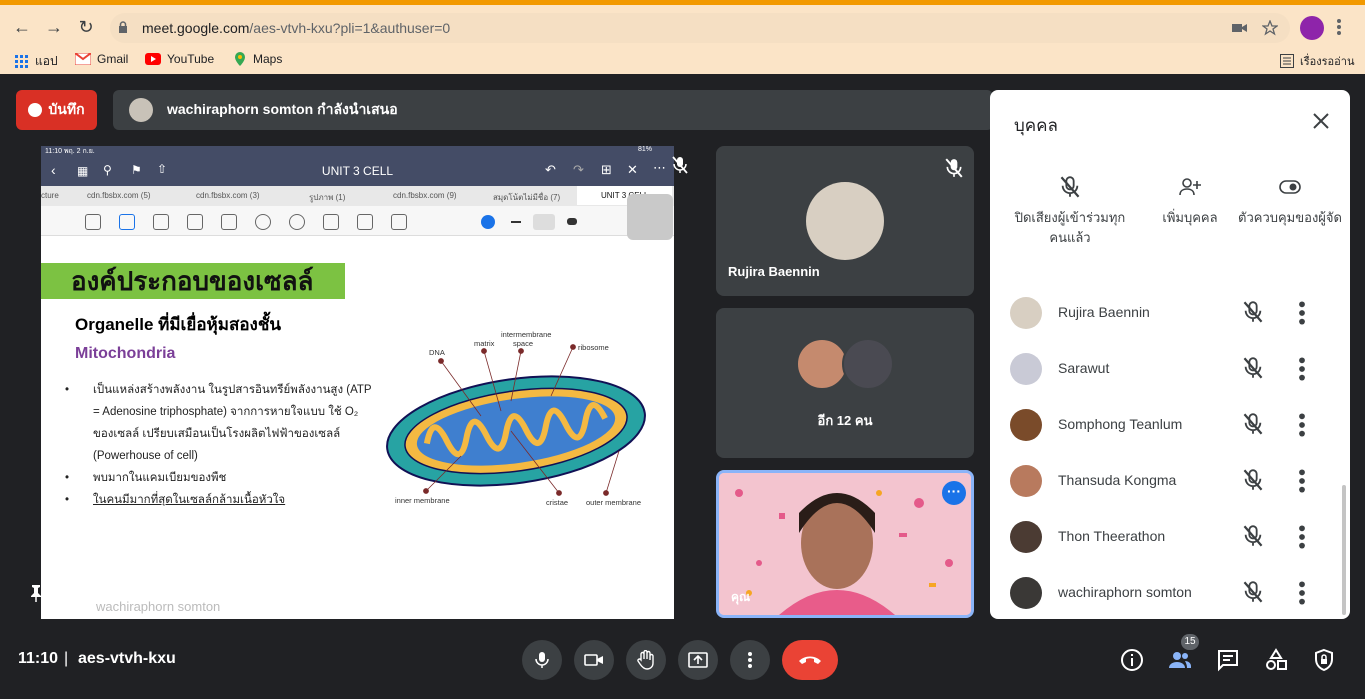 The image size is (1365, 699). Describe the element at coordinates (101, 59) in the screenshot. I see `bookmark-gmail: Gmail` at that location.